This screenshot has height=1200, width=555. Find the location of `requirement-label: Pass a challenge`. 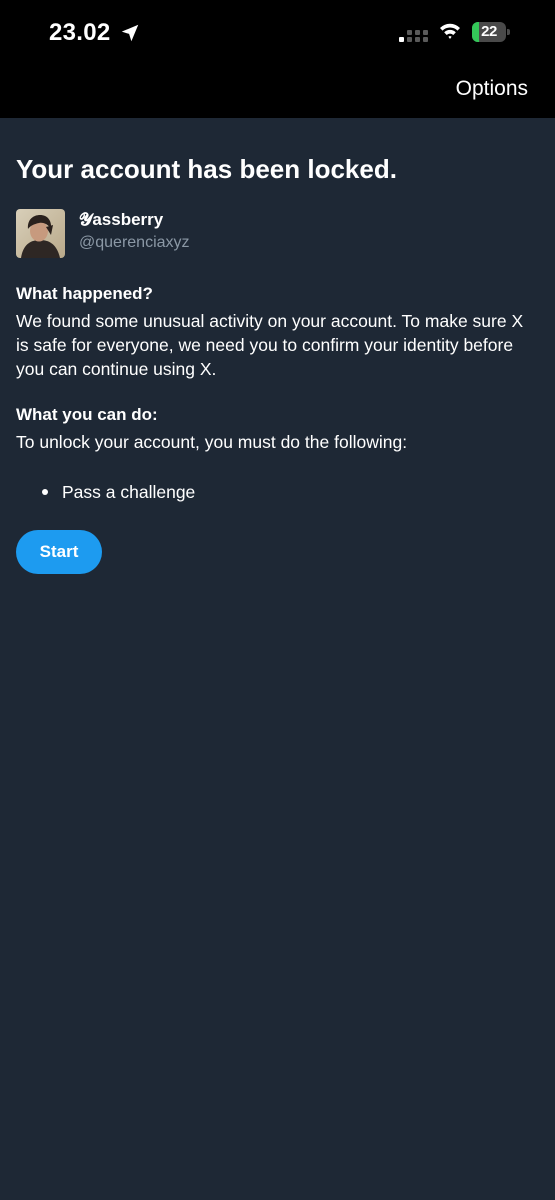

requirement-label: Pass a challenge is located at coordinates (129, 492).